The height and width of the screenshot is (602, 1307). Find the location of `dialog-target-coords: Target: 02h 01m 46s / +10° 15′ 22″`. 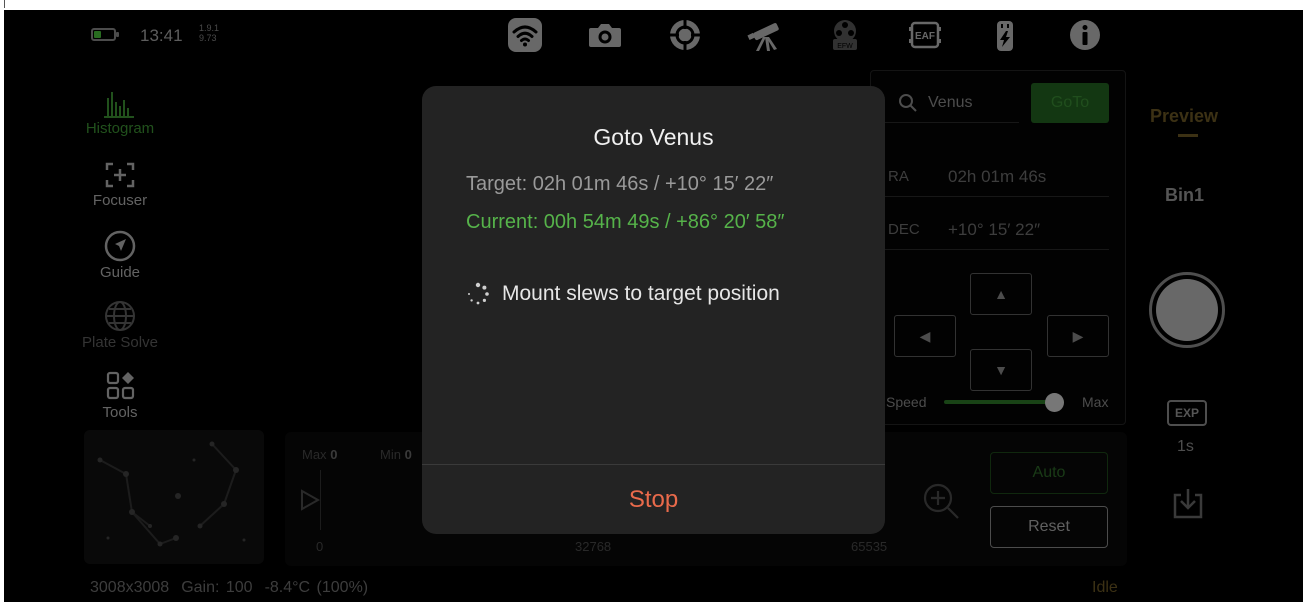

dialog-target-coords: Target: 02h 01m 46s / +10° 15′ 22″ is located at coordinates (620, 184).